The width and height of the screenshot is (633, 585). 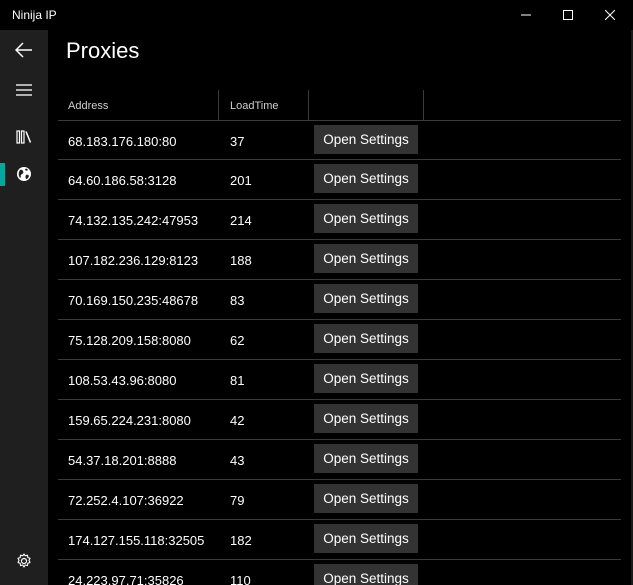 I want to click on hamburger-menu-icon, so click(x=24, y=90).